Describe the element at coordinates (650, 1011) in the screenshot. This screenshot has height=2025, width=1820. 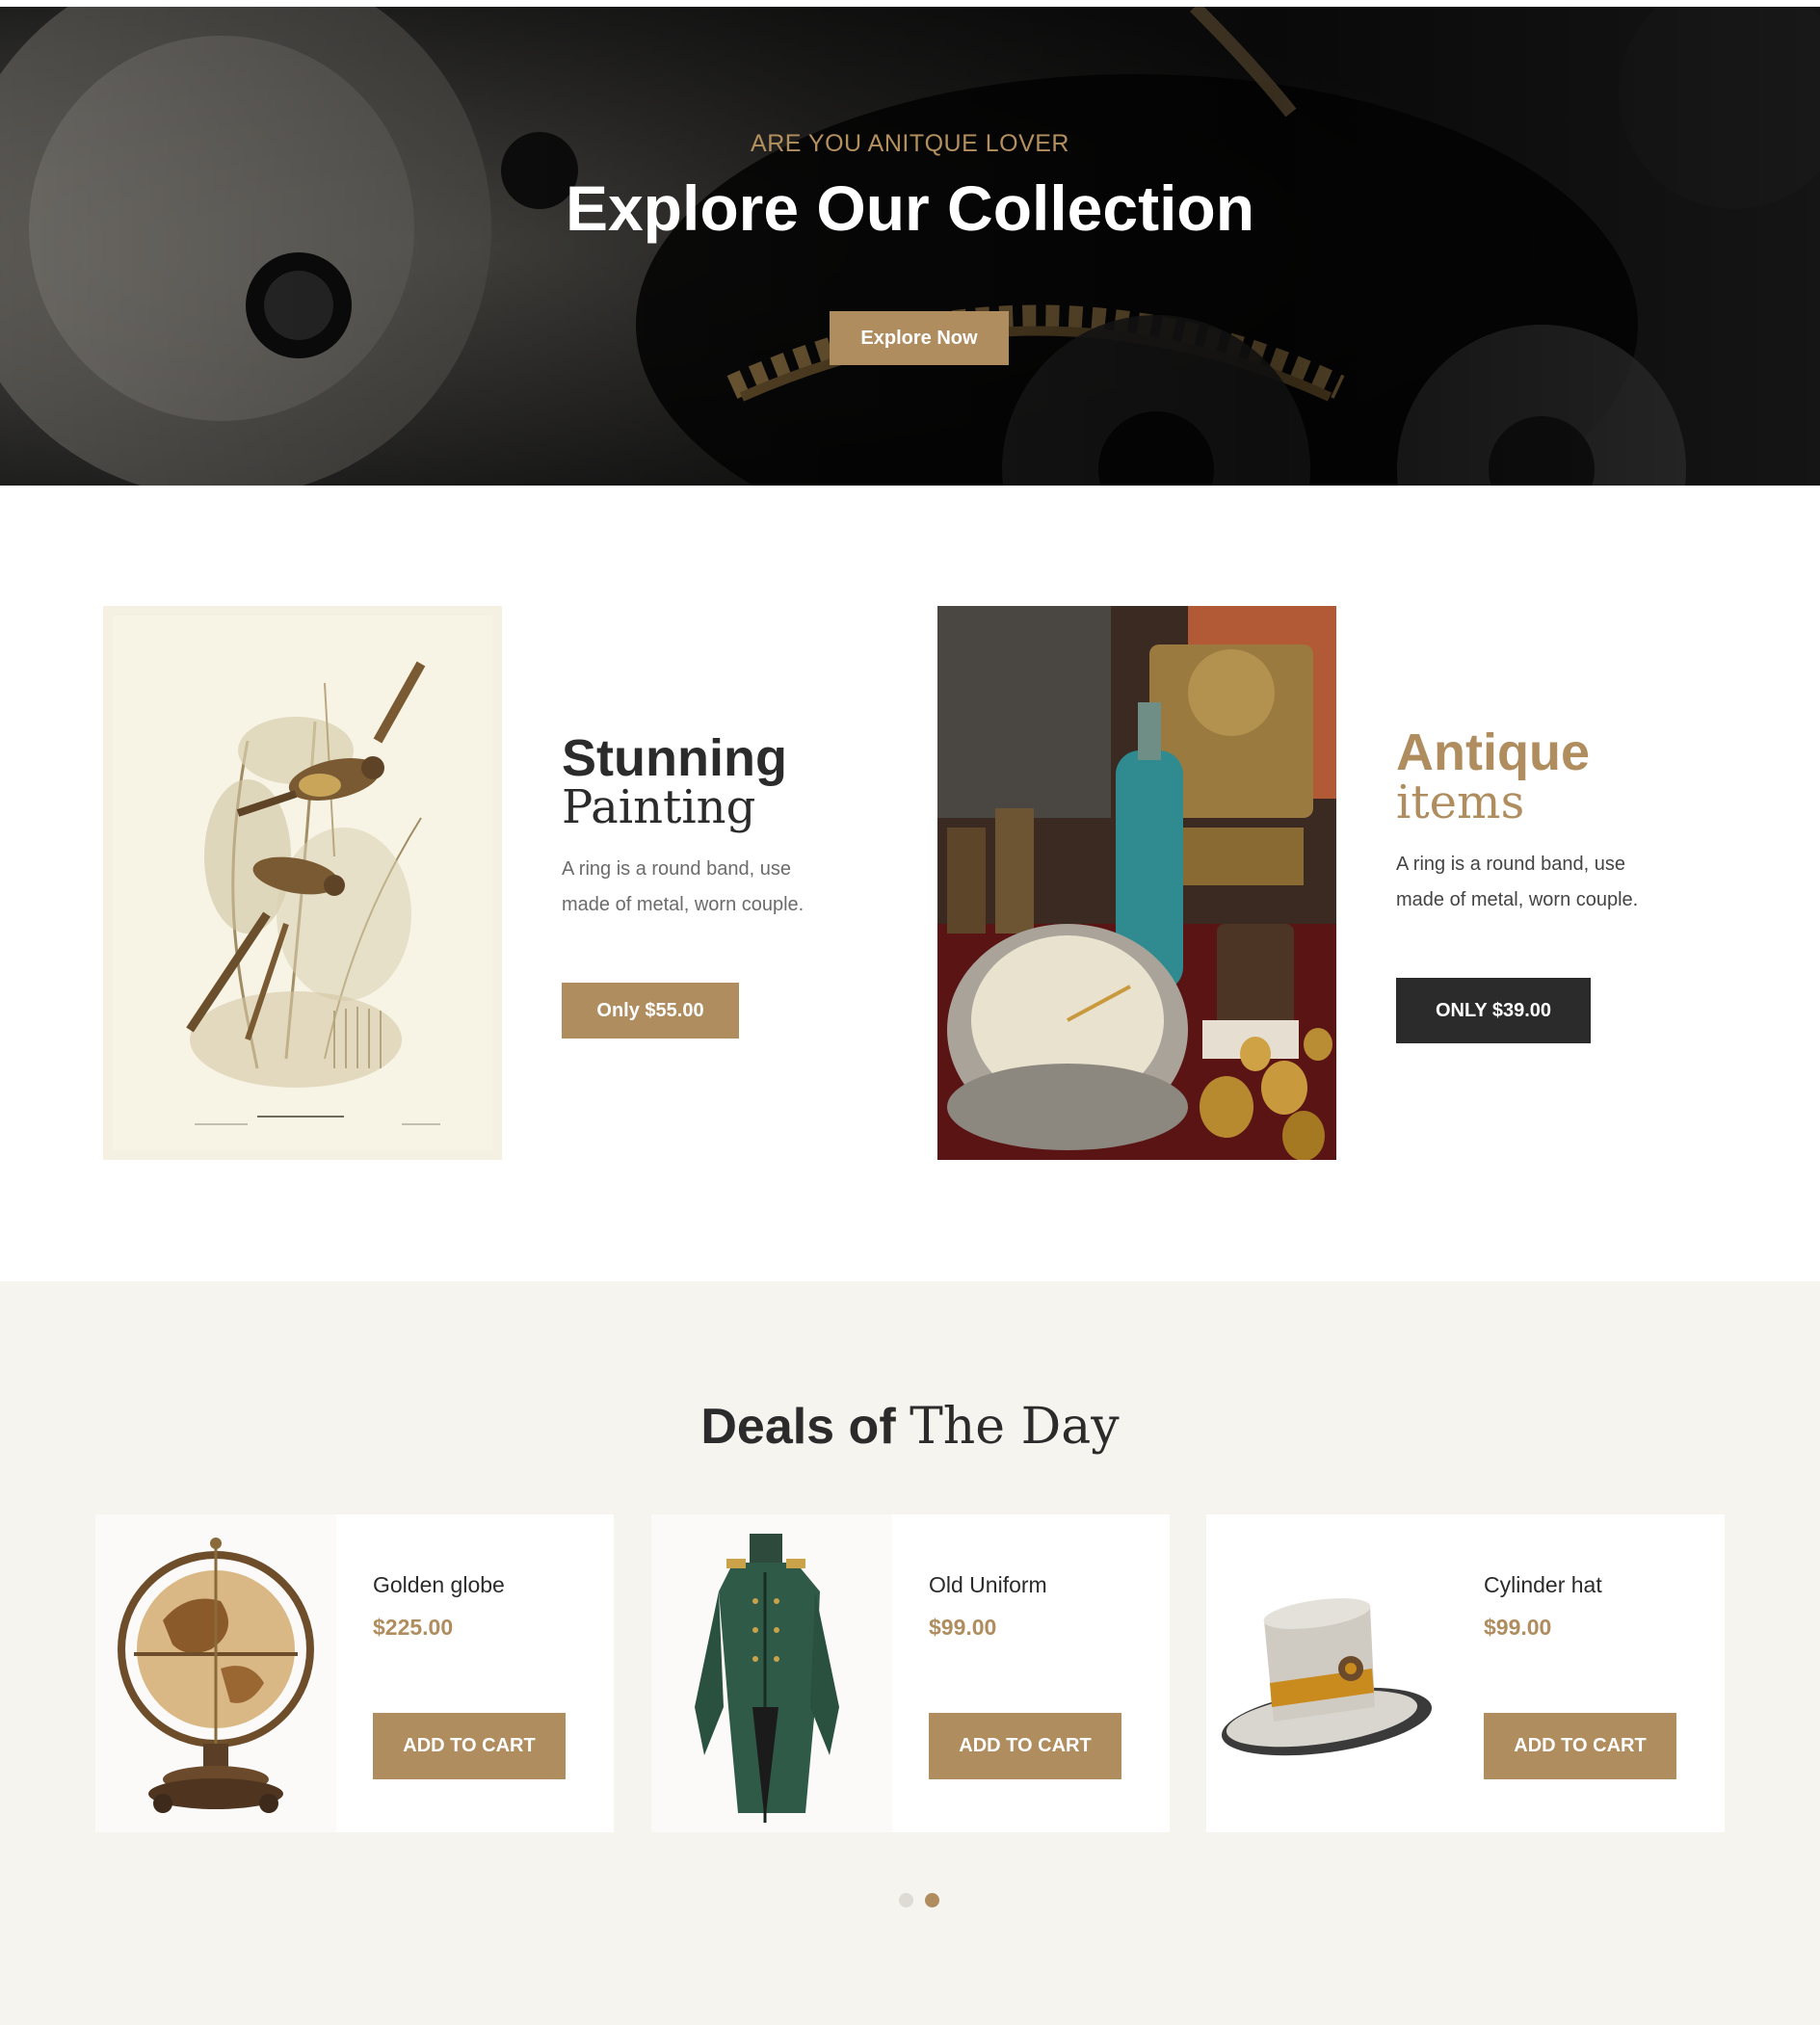
I see `painting-price-button: Only $55.00` at that location.